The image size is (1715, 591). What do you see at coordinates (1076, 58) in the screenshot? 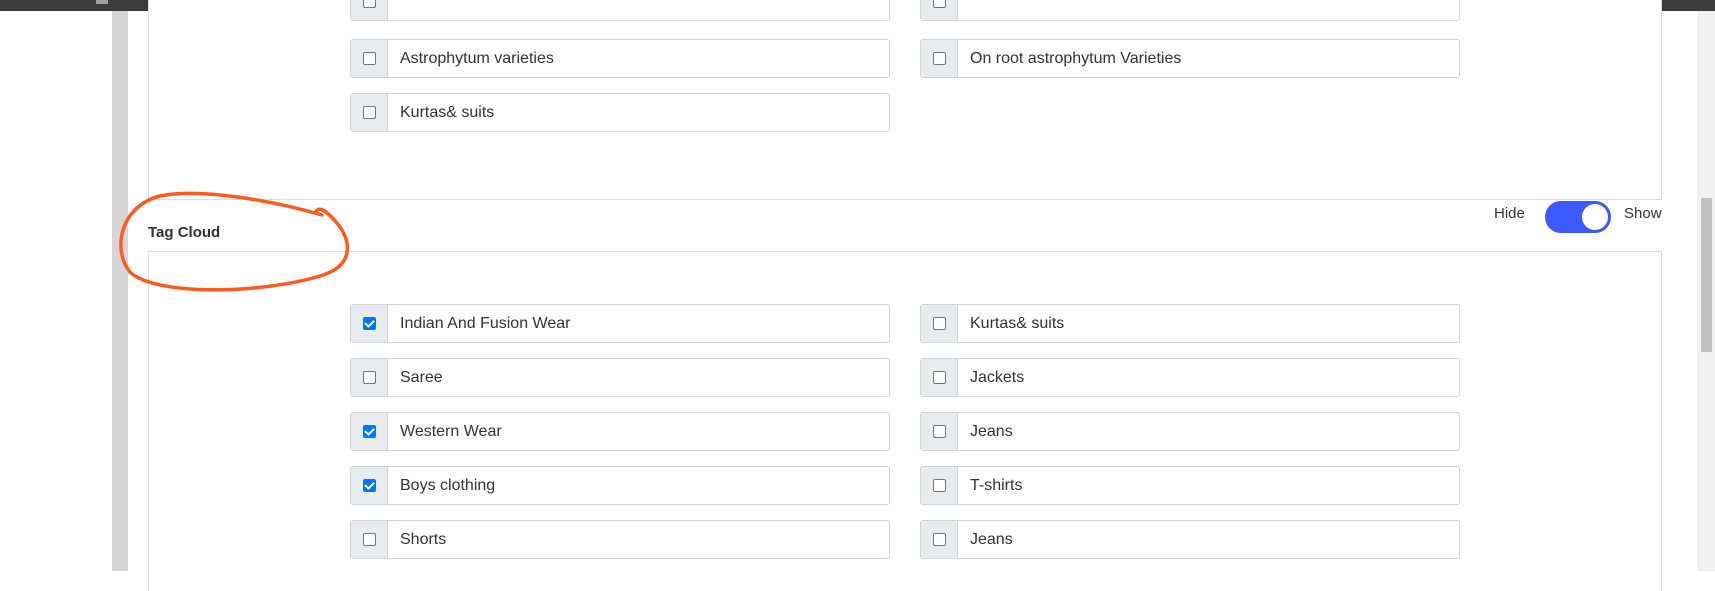
I see `item-label: On root astrophytum Varieties` at bounding box center [1076, 58].